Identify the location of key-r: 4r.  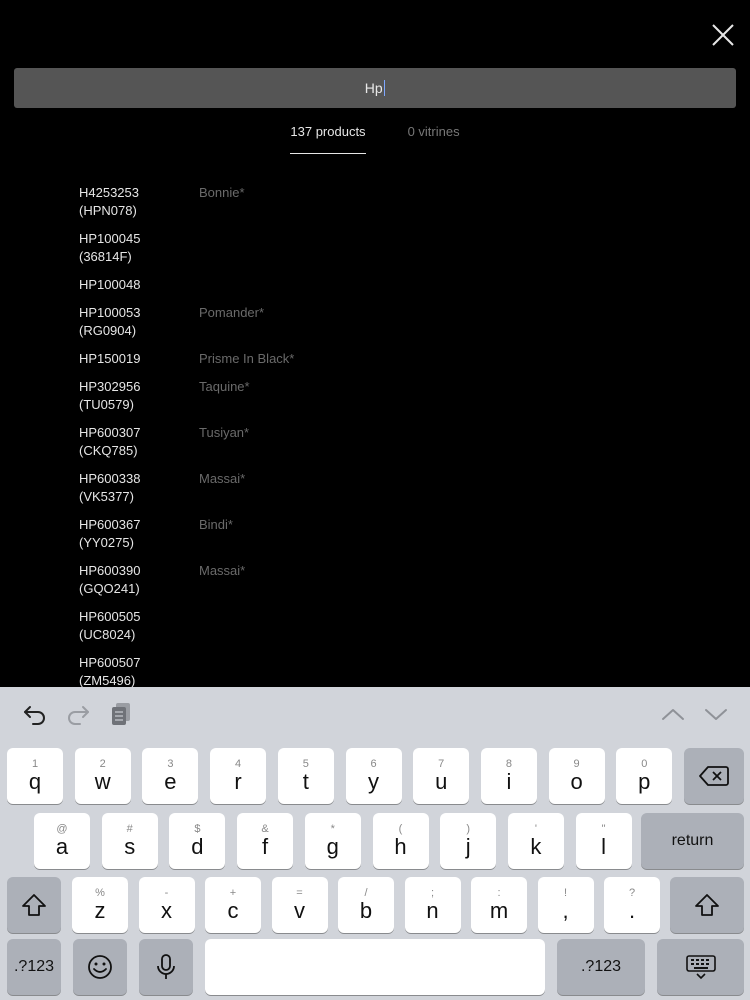
(238, 776).